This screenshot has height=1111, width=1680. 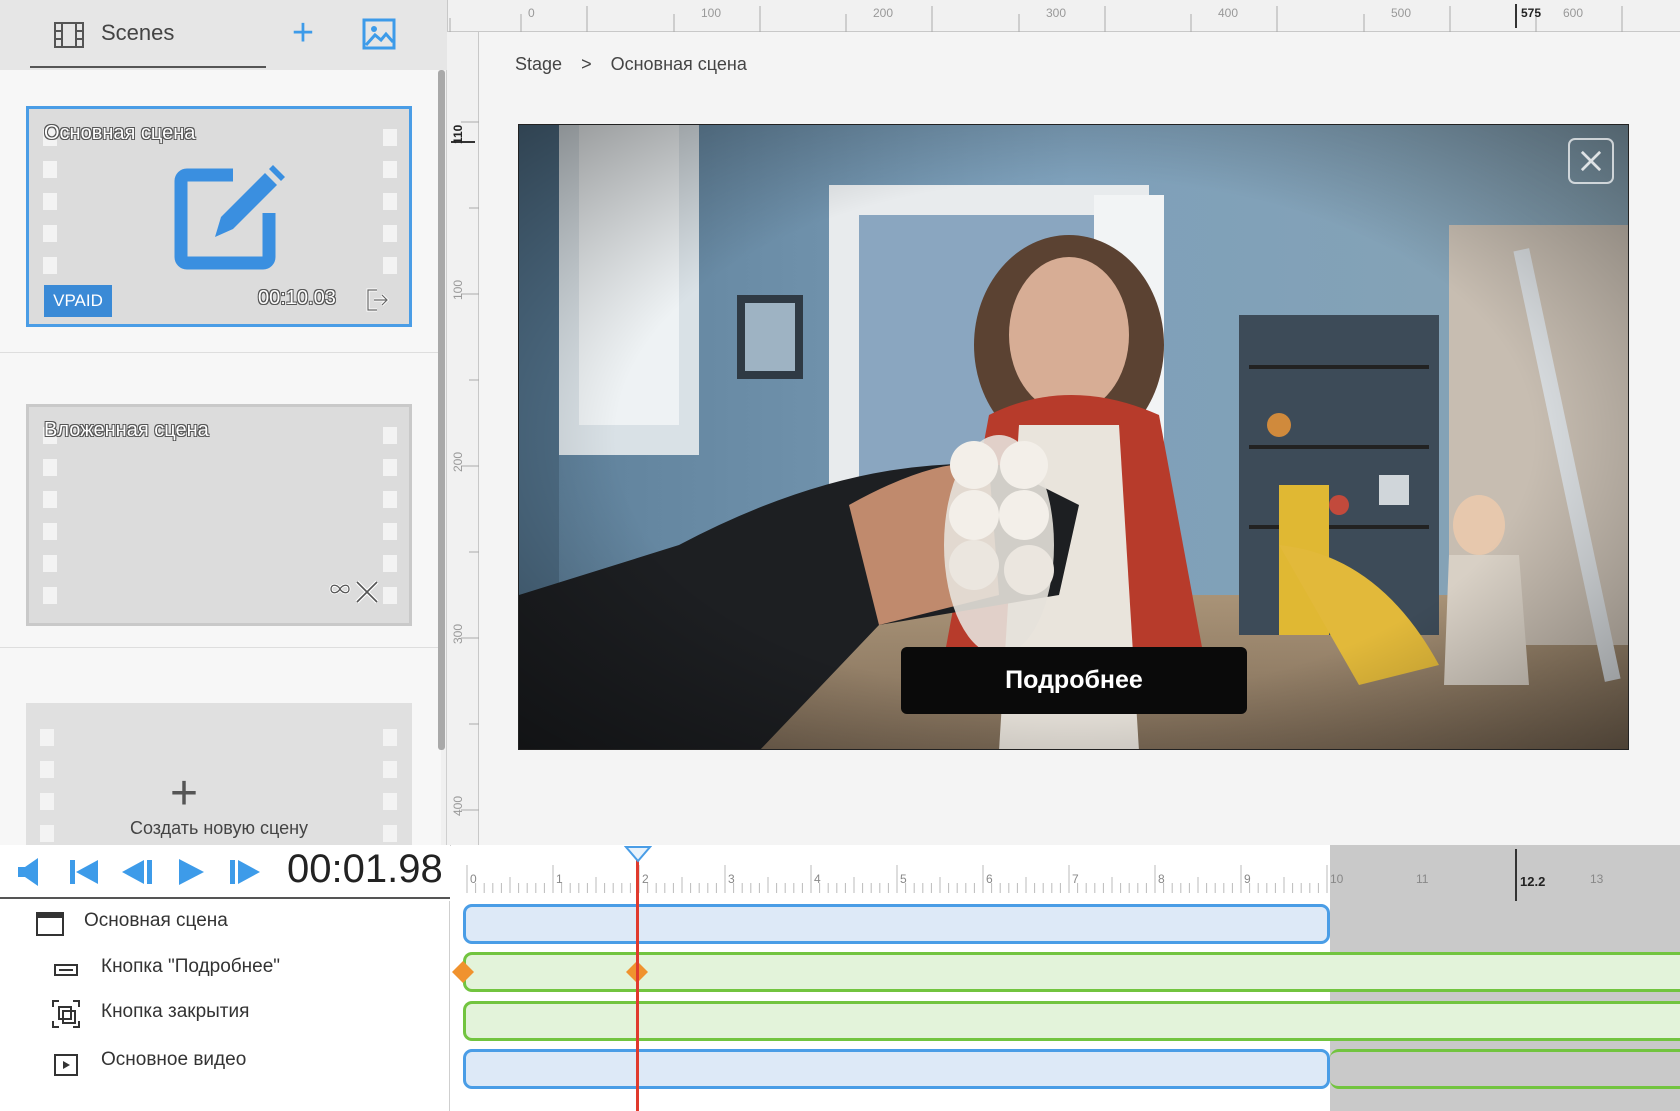 What do you see at coordinates (1531, 13) in the screenshot?
I see `ruler-marker-label: 575` at bounding box center [1531, 13].